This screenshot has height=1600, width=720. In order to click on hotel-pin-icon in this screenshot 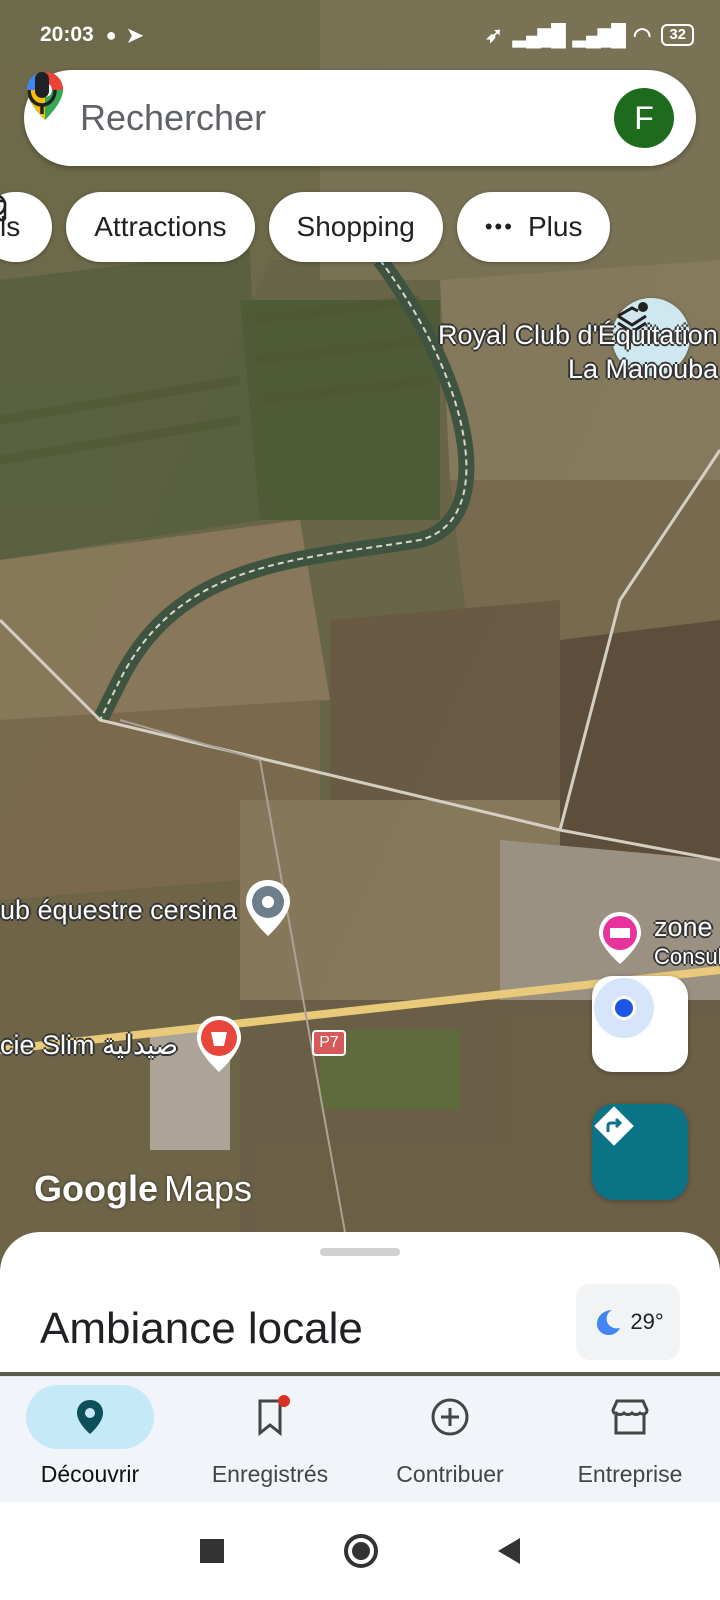, I will do `click(620, 938)`.